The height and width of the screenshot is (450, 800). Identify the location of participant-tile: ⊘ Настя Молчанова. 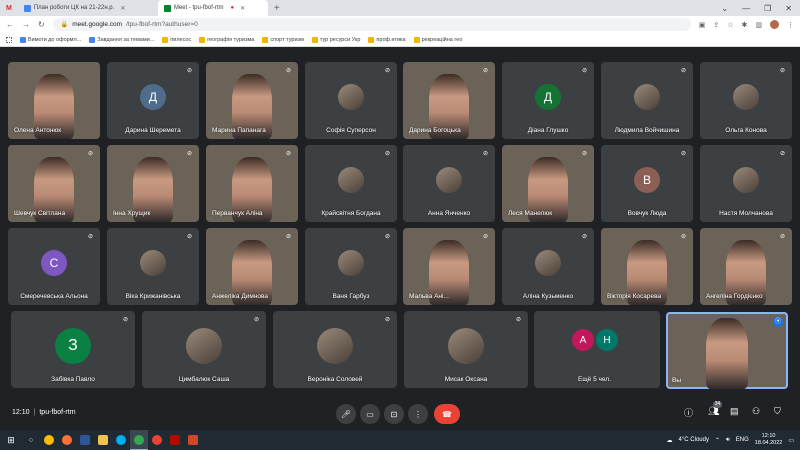
(746, 183).